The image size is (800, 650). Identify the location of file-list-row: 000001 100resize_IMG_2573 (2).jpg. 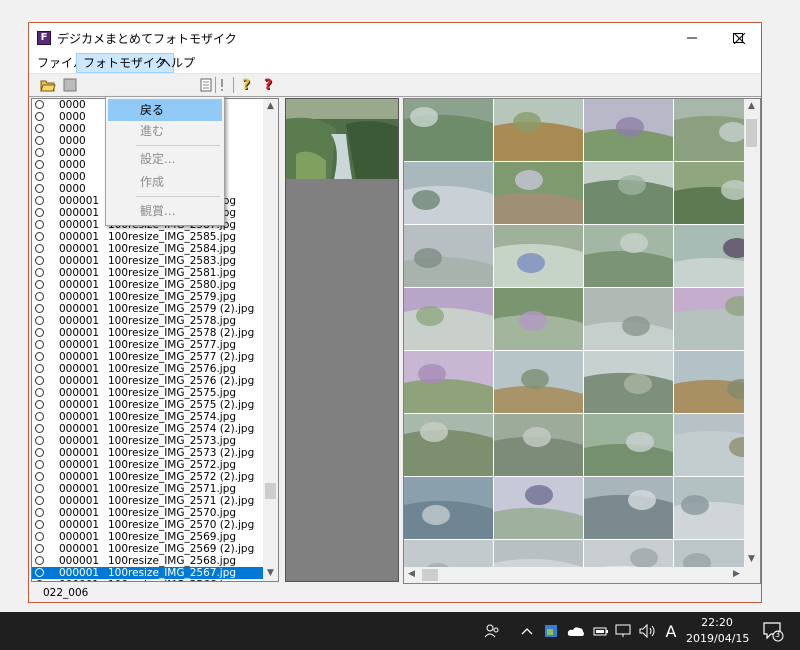
(148, 453).